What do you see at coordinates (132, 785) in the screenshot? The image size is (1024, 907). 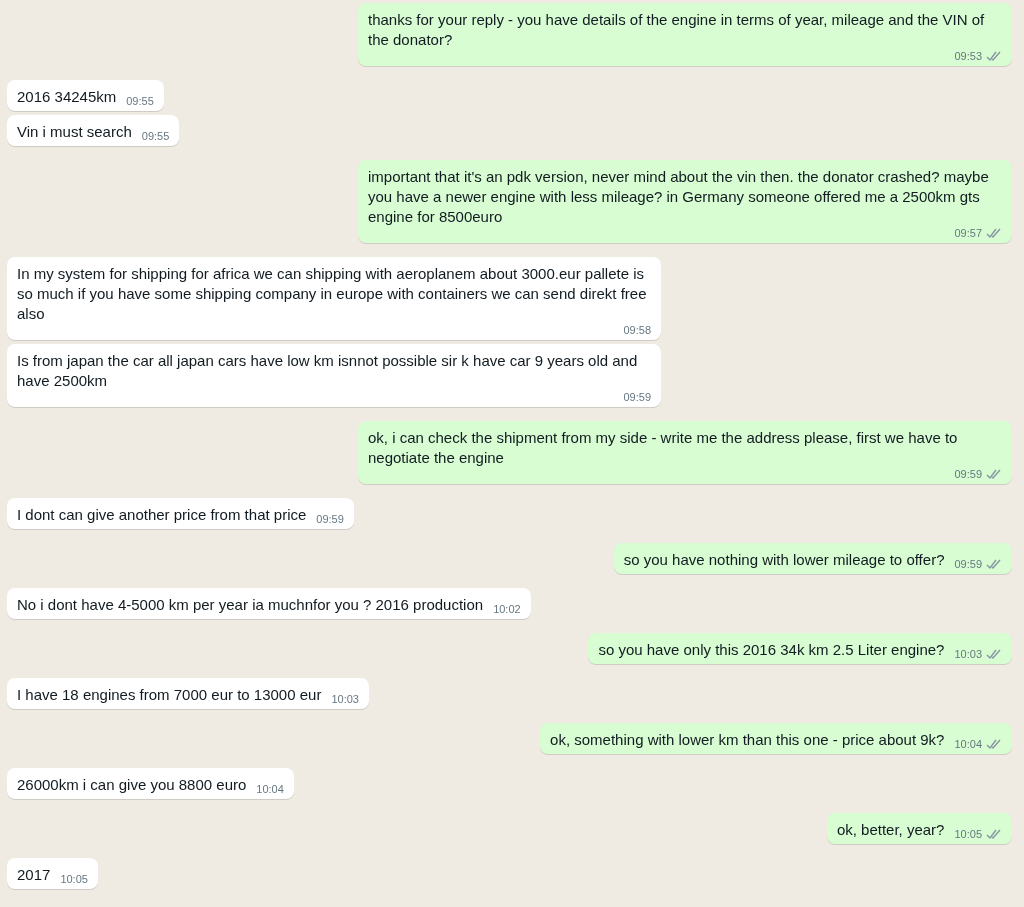 I see `message-text: 26000km i can give you 8800 euro` at bounding box center [132, 785].